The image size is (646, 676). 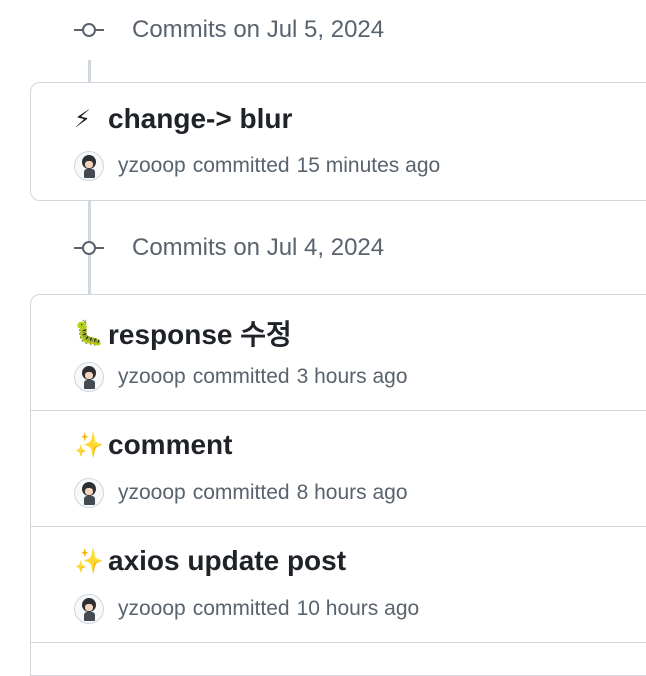 I want to click on commit-group-header: Commits on Jul 4, 2024, so click(x=229, y=248).